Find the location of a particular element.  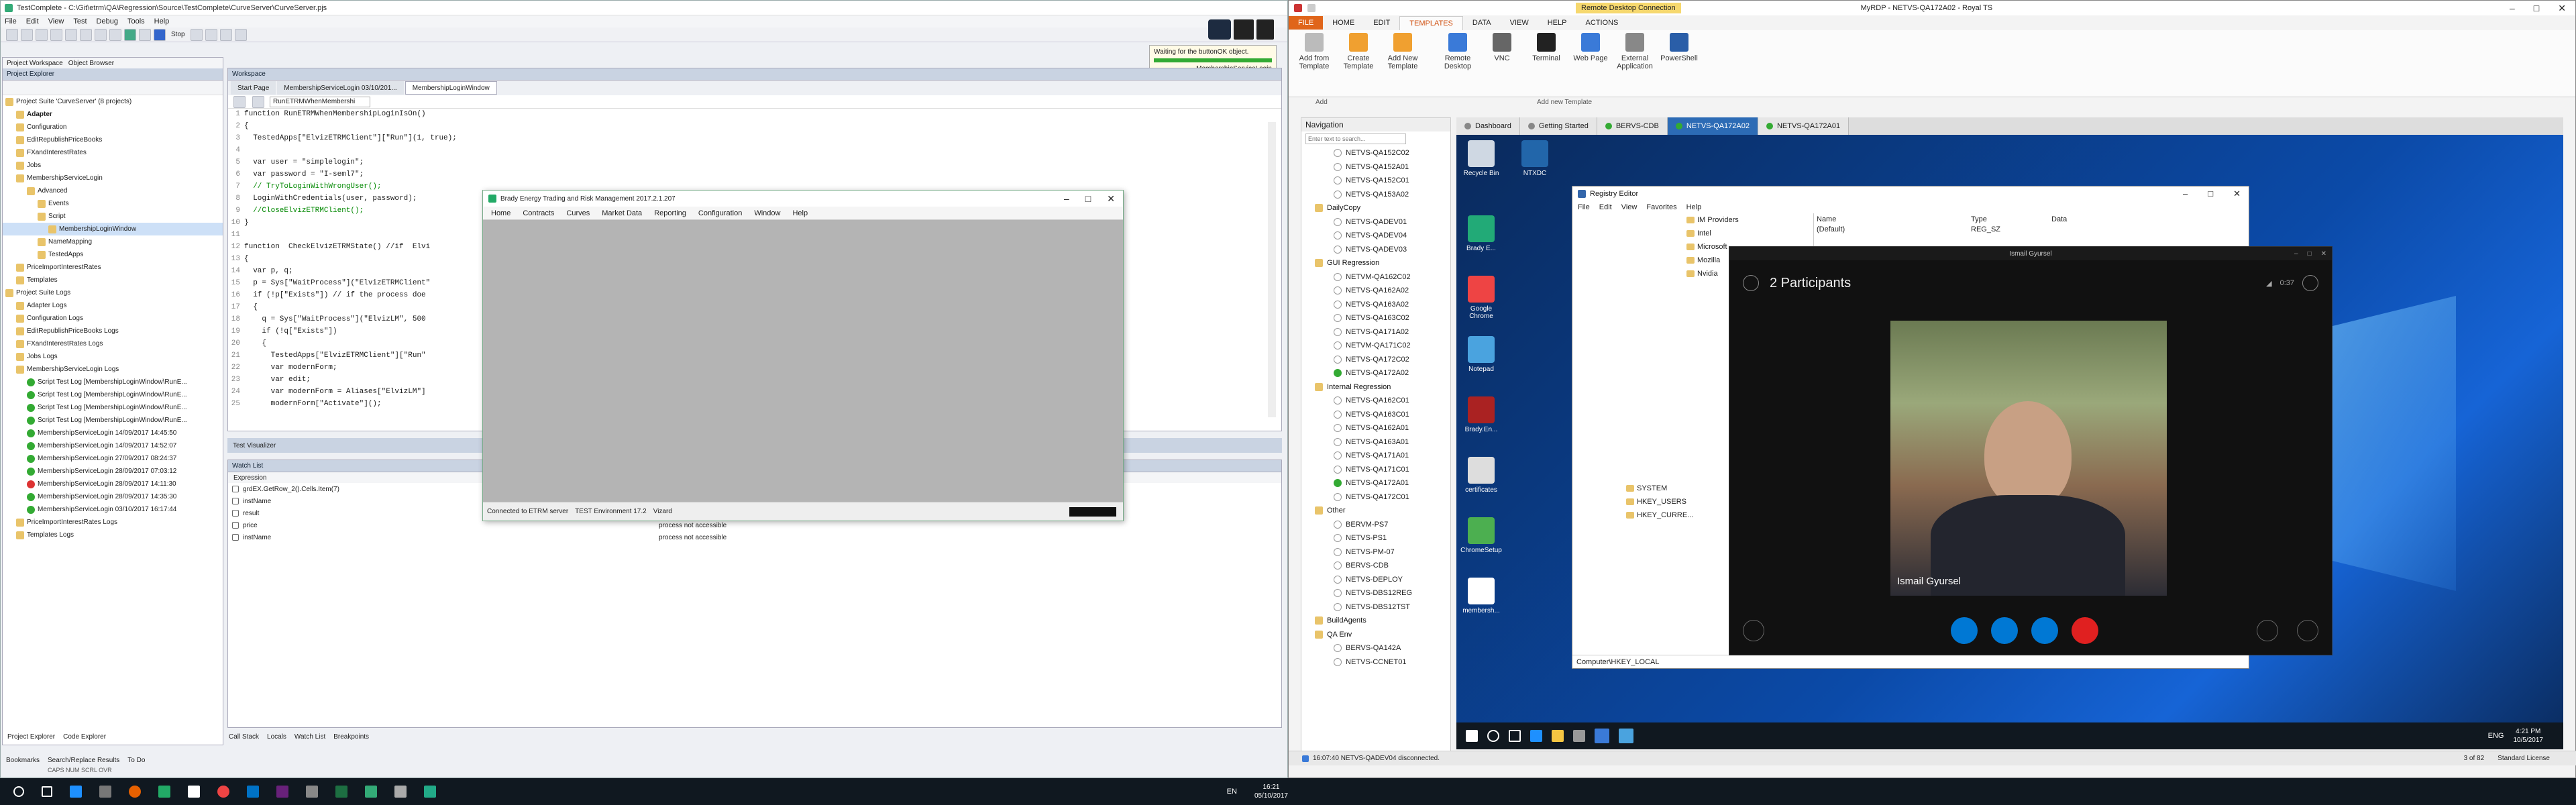

testcomplete-taskbar-icon is located at coordinates (371, 792).